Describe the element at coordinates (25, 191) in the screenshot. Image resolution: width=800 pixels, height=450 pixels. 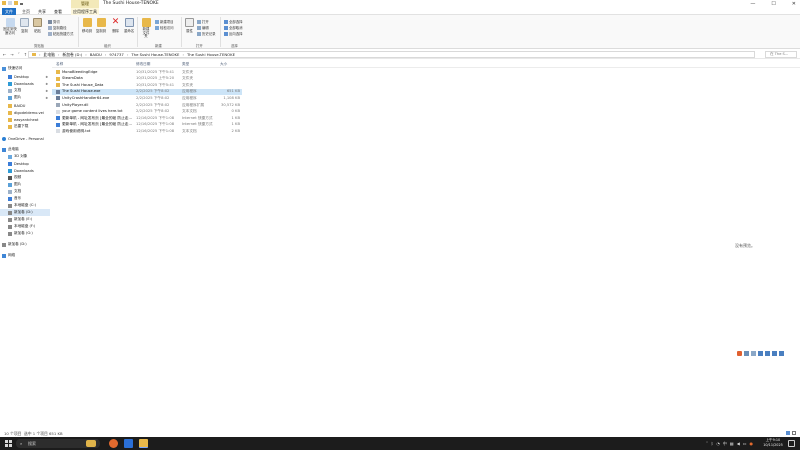
I see `nav-pc-documents: 文档` at that location.